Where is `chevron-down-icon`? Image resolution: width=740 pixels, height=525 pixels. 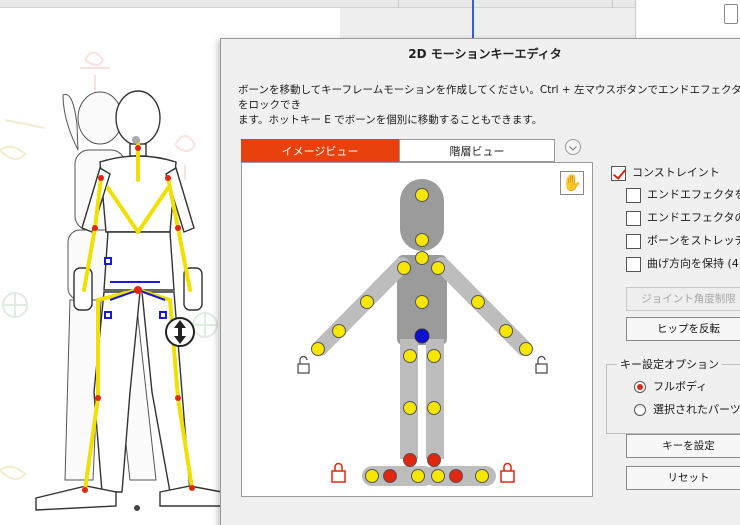
chevron-down-icon is located at coordinates (573, 147).